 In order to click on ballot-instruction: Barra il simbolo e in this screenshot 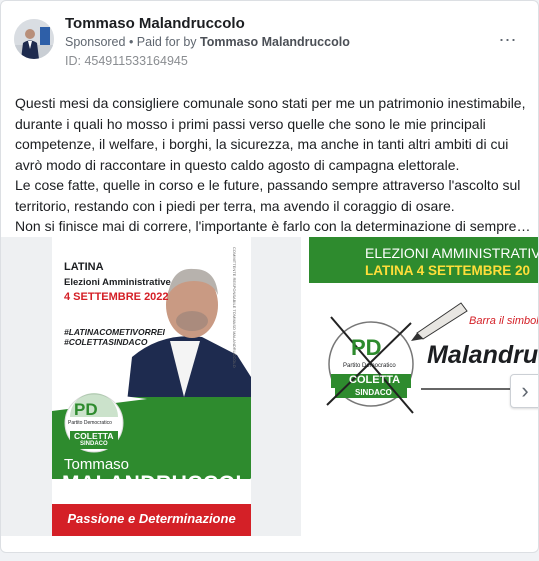, I will do `click(503, 321)`.